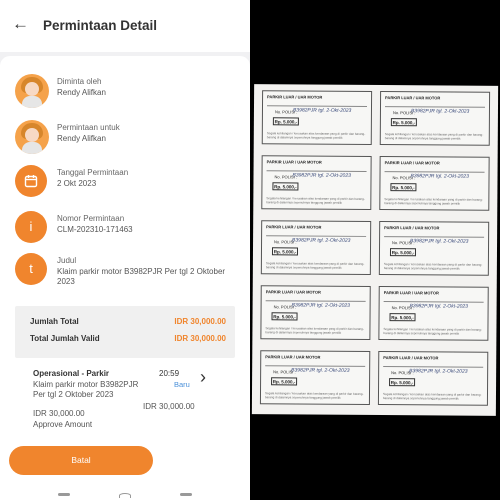 This screenshot has width=500, height=500. I want to click on detail-label: Judul, so click(67, 260).